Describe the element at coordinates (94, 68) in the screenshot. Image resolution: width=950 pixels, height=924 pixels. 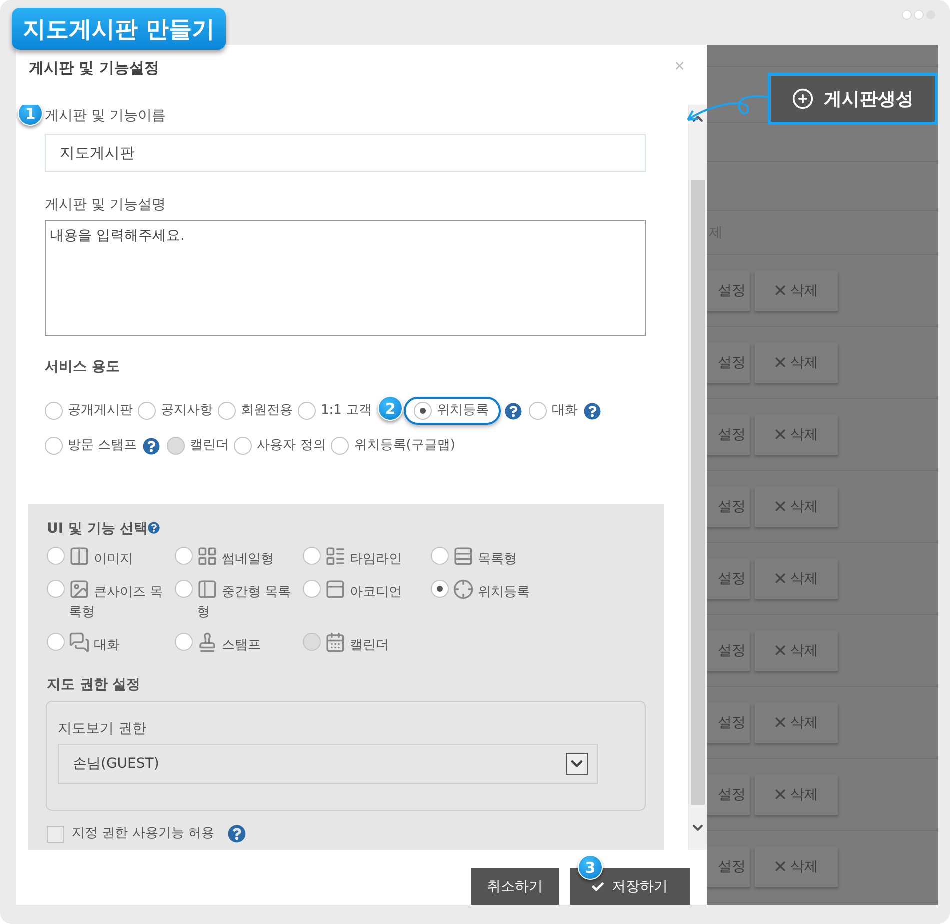
I see `dialog-title: 게시판 및 기능설정` at that location.